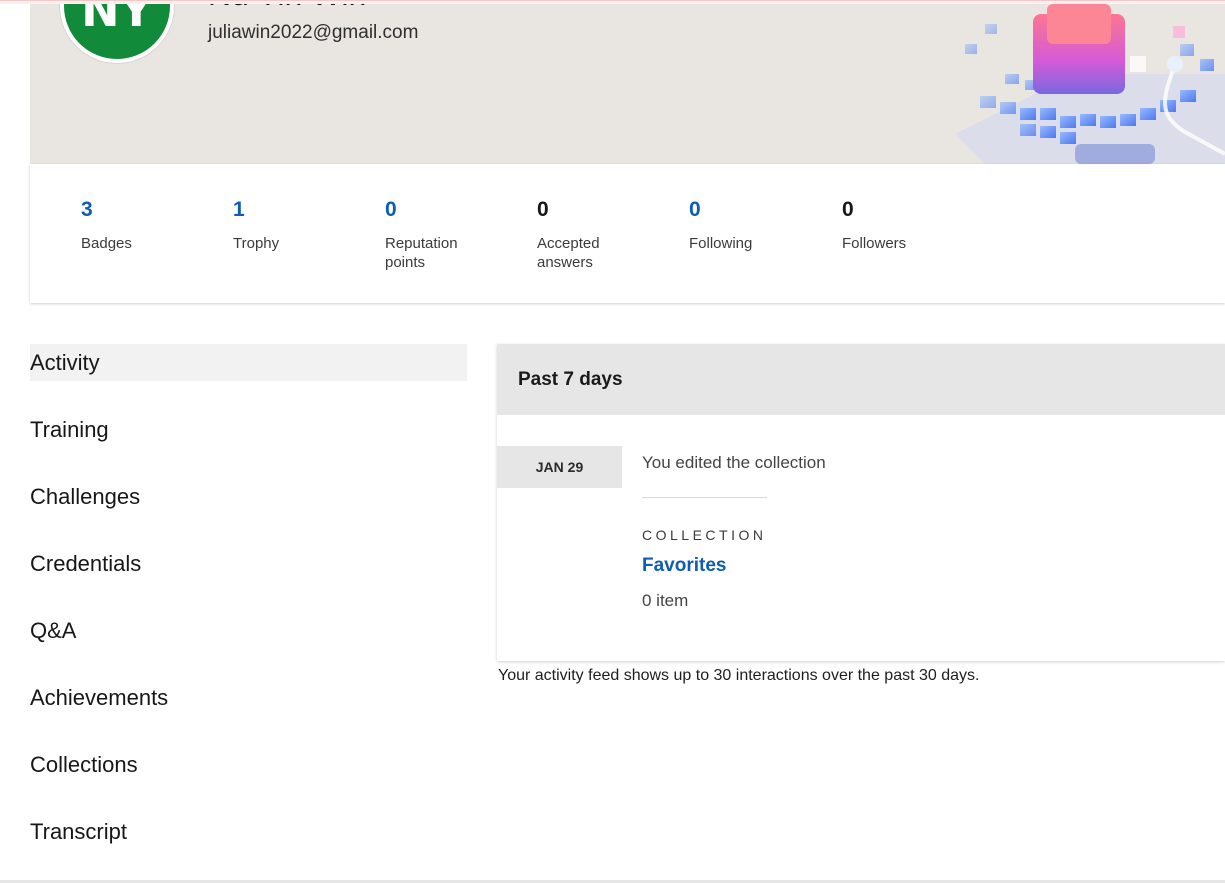  What do you see at coordinates (874, 243) in the screenshot?
I see `stat-label: Followers` at bounding box center [874, 243].